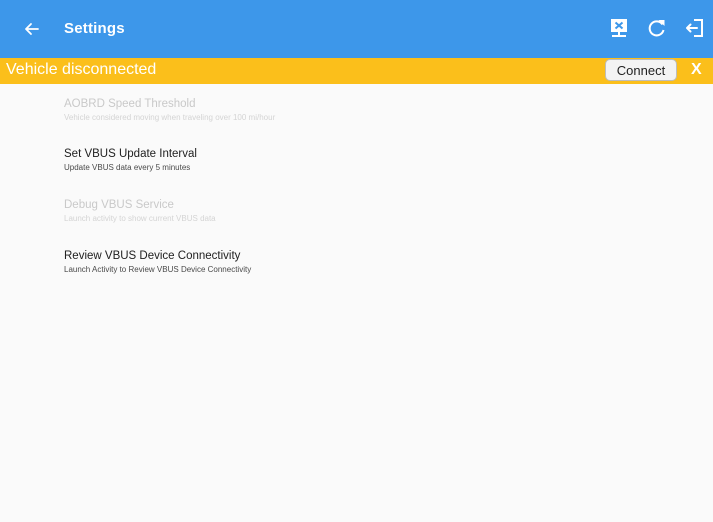  What do you see at coordinates (32, 29) in the screenshot?
I see `back-arrow-icon` at bounding box center [32, 29].